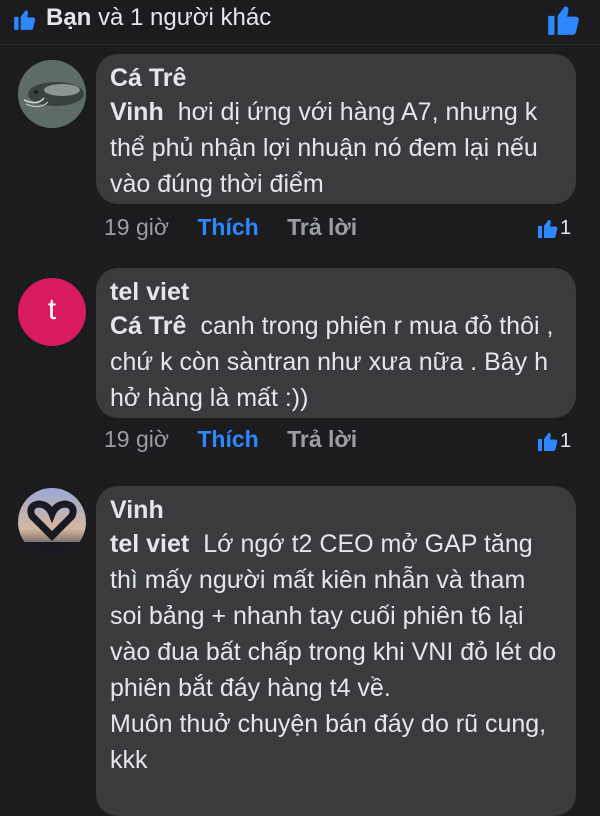 Image resolution: width=600 pixels, height=816 pixels. What do you see at coordinates (564, 19) in the screenshot?
I see `like-button-icon` at bounding box center [564, 19].